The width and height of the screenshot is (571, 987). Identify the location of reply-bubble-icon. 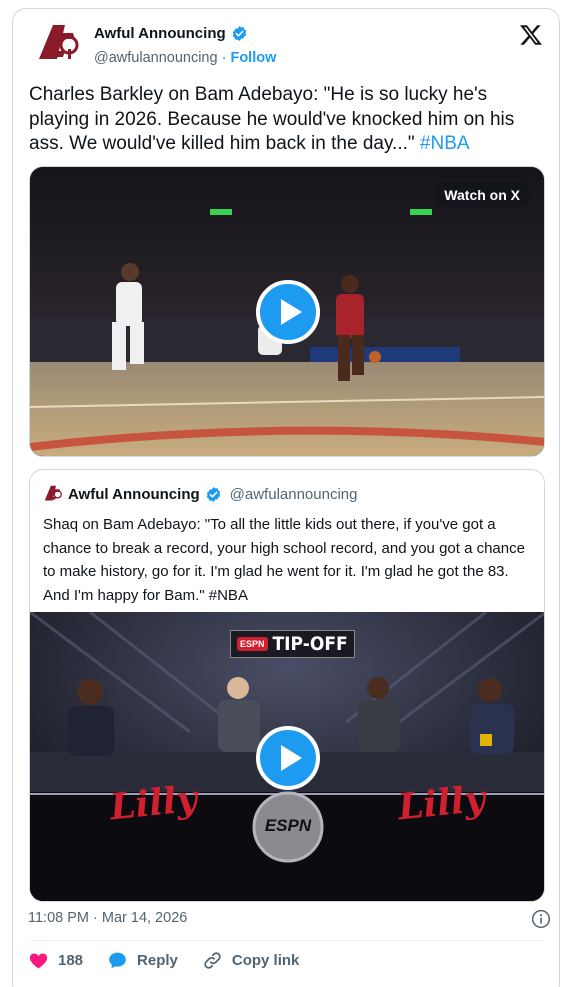
(117, 960).